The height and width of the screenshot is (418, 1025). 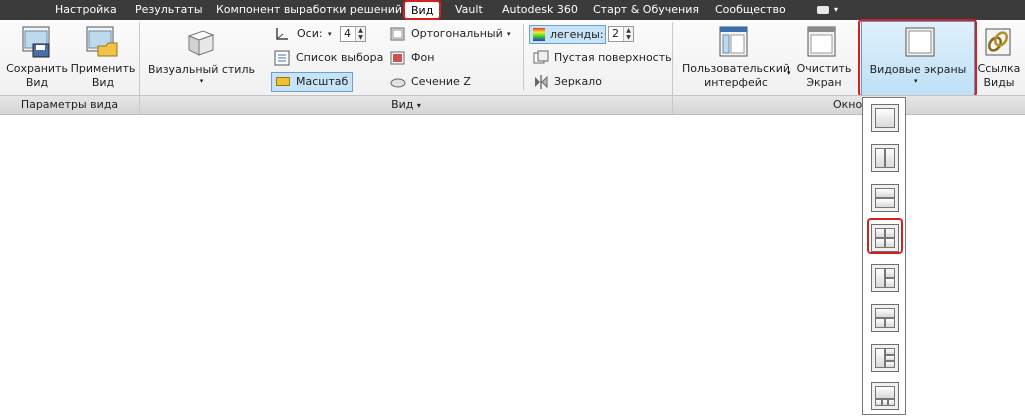 What do you see at coordinates (836, 10) in the screenshot?
I see `ribbon-options-chevron-icon: ▾` at bounding box center [836, 10].